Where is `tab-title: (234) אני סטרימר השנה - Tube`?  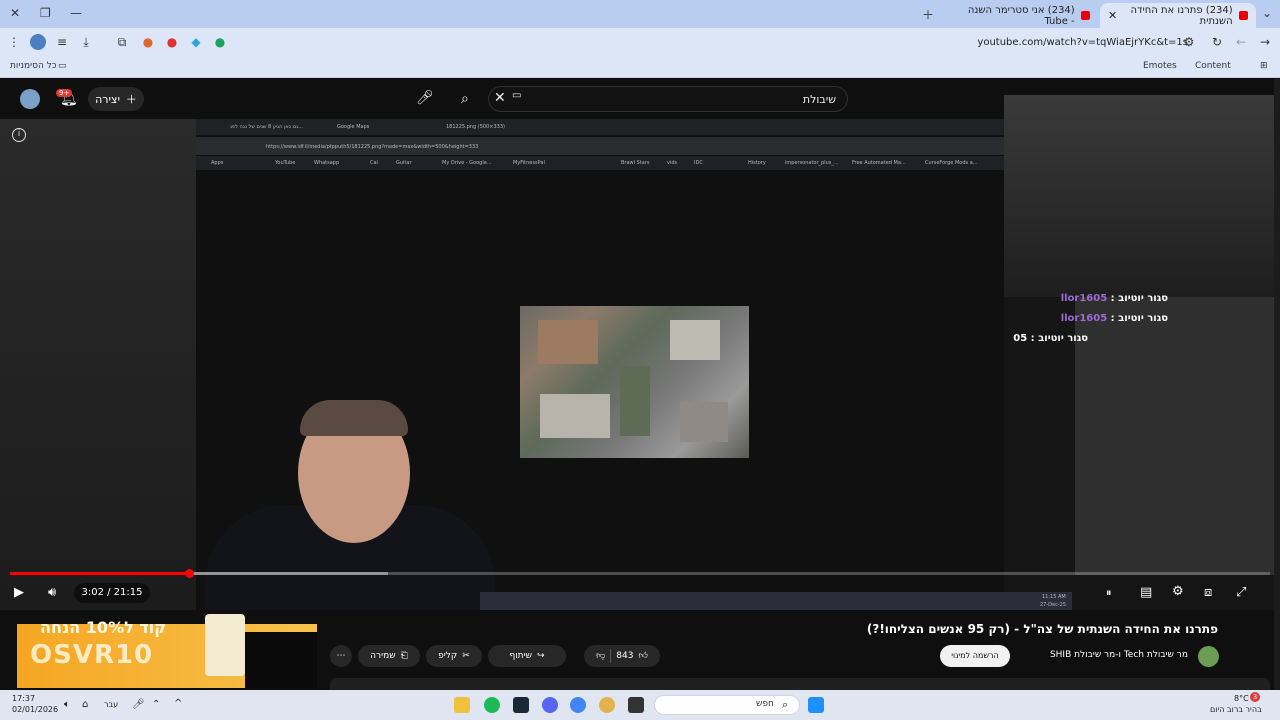 tab-title: (234) אני סטרימר השנה - Tube is located at coordinates (1021, 15).